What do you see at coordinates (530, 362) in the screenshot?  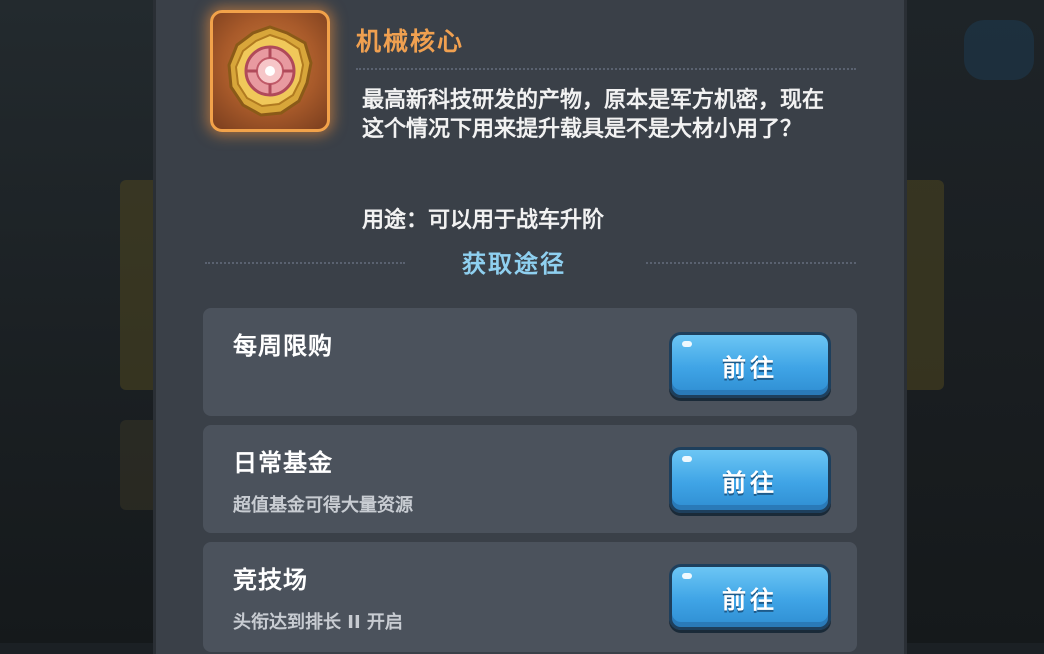 I see `source-row-weekly-shop: 每周限购 前往` at bounding box center [530, 362].